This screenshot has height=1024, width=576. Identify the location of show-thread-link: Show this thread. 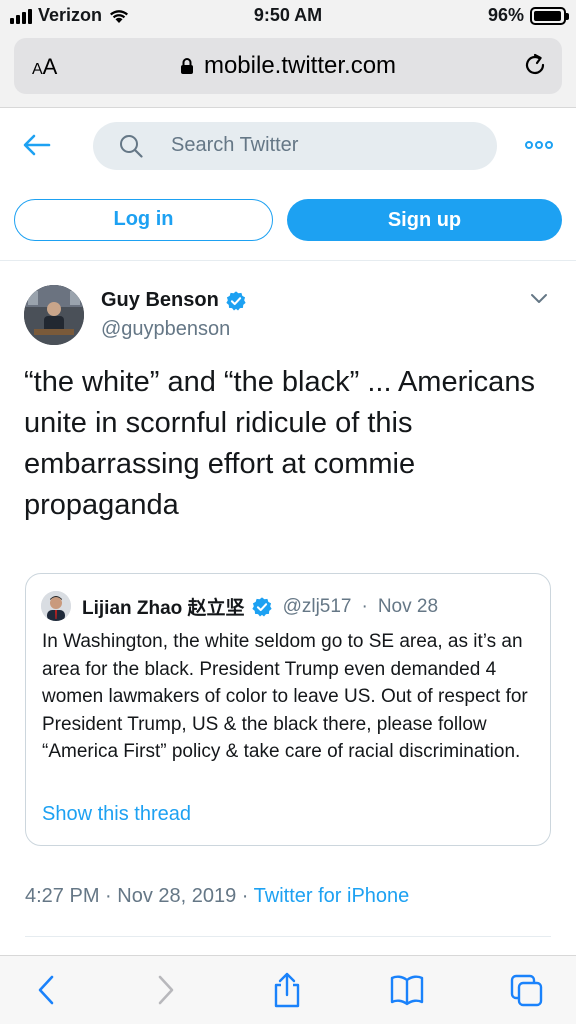
(116, 814).